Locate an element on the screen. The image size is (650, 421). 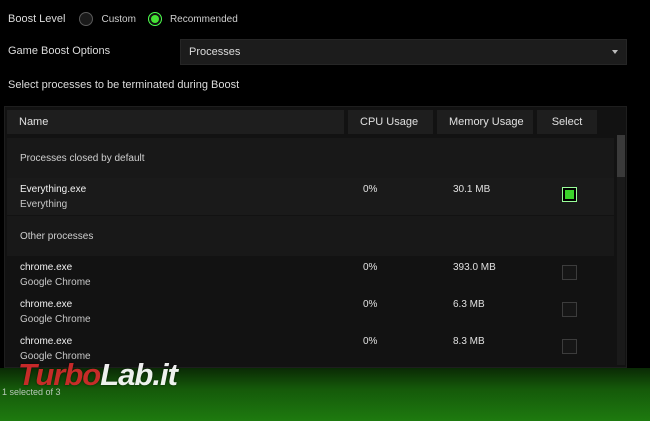
table-row: chrome.exe Google Chrome 0% 393.0 MB is located at coordinates (310, 274).